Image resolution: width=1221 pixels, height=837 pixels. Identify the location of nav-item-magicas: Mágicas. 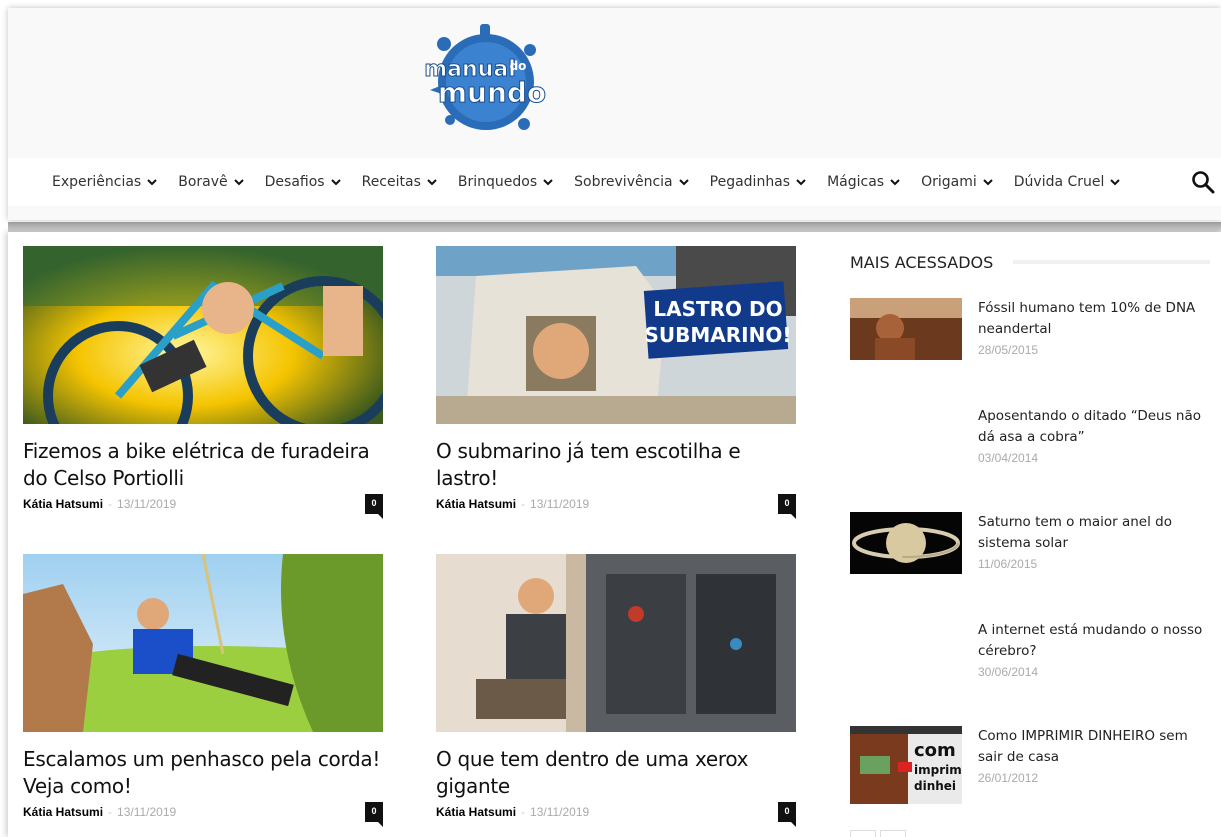
(863, 182).